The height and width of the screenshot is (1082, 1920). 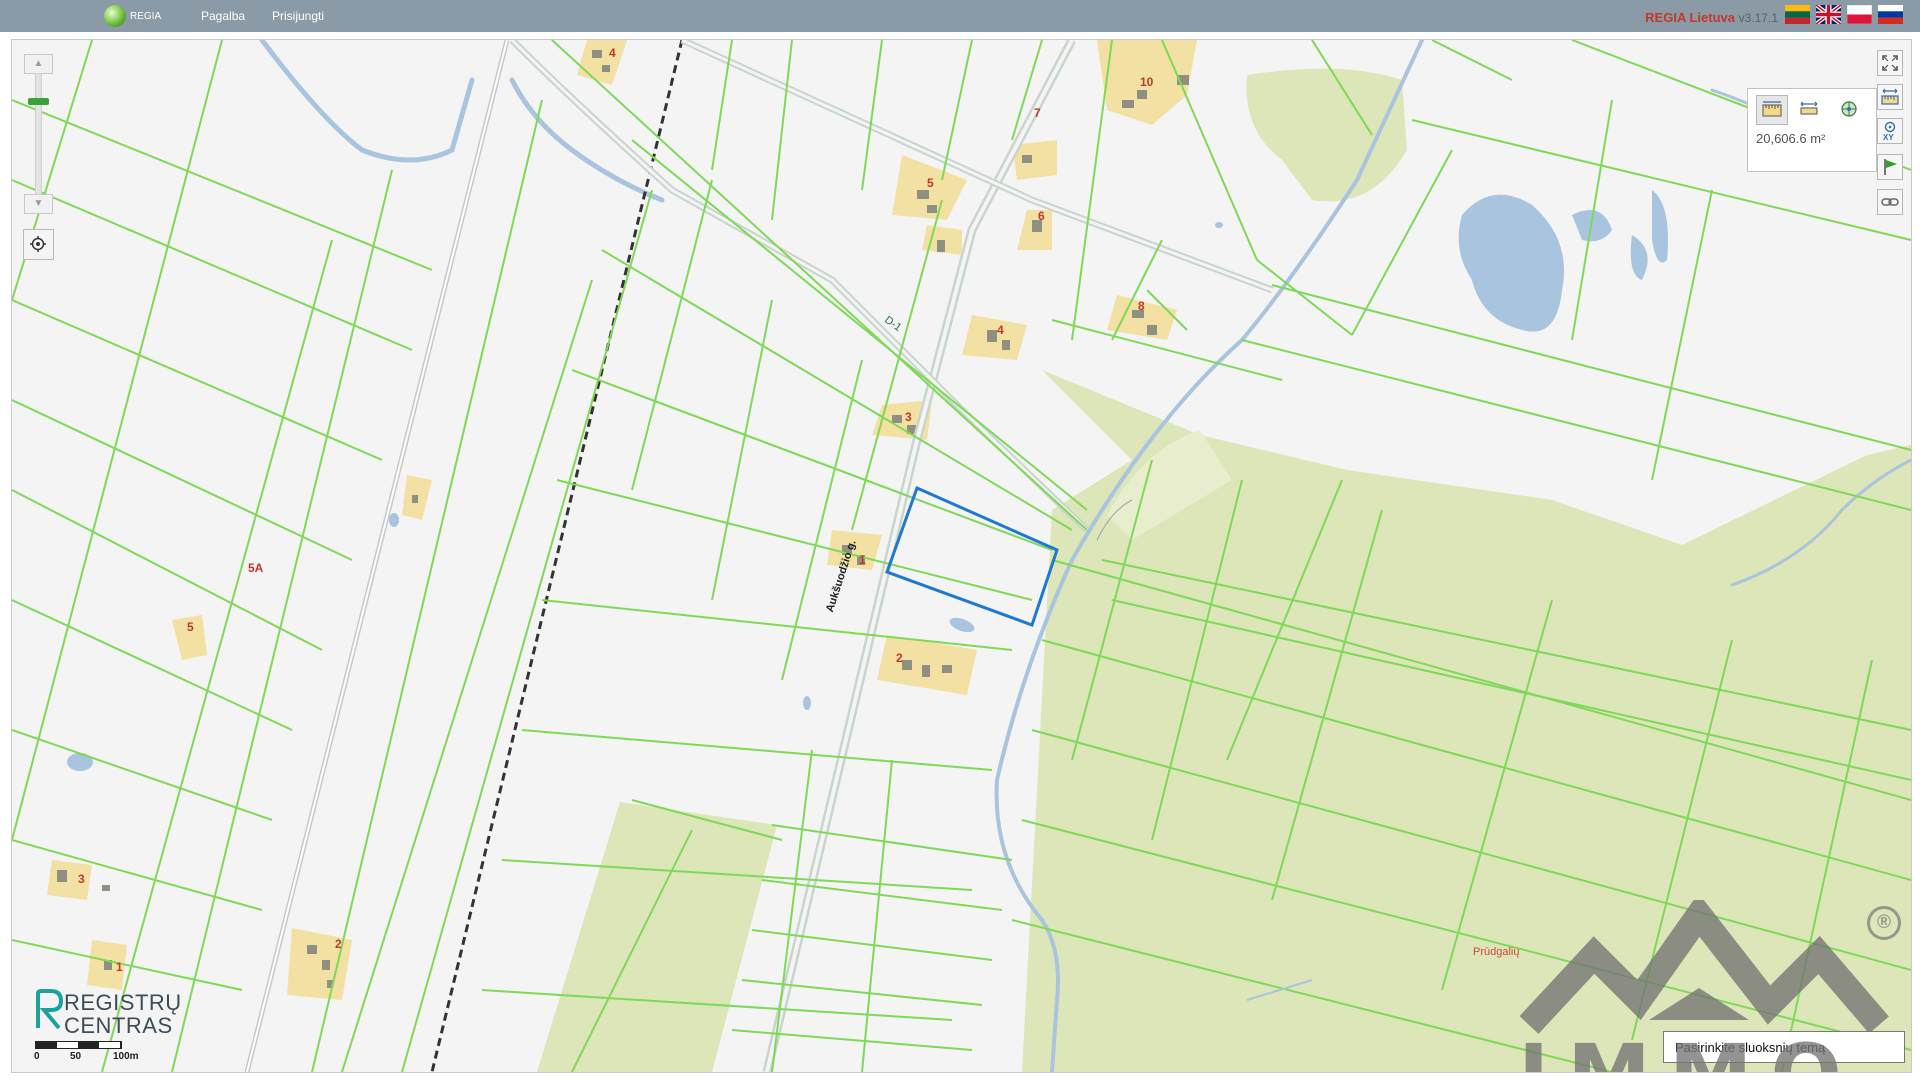 I want to click on provider-name-line2: CENTRAS, so click(x=118, y=1025).